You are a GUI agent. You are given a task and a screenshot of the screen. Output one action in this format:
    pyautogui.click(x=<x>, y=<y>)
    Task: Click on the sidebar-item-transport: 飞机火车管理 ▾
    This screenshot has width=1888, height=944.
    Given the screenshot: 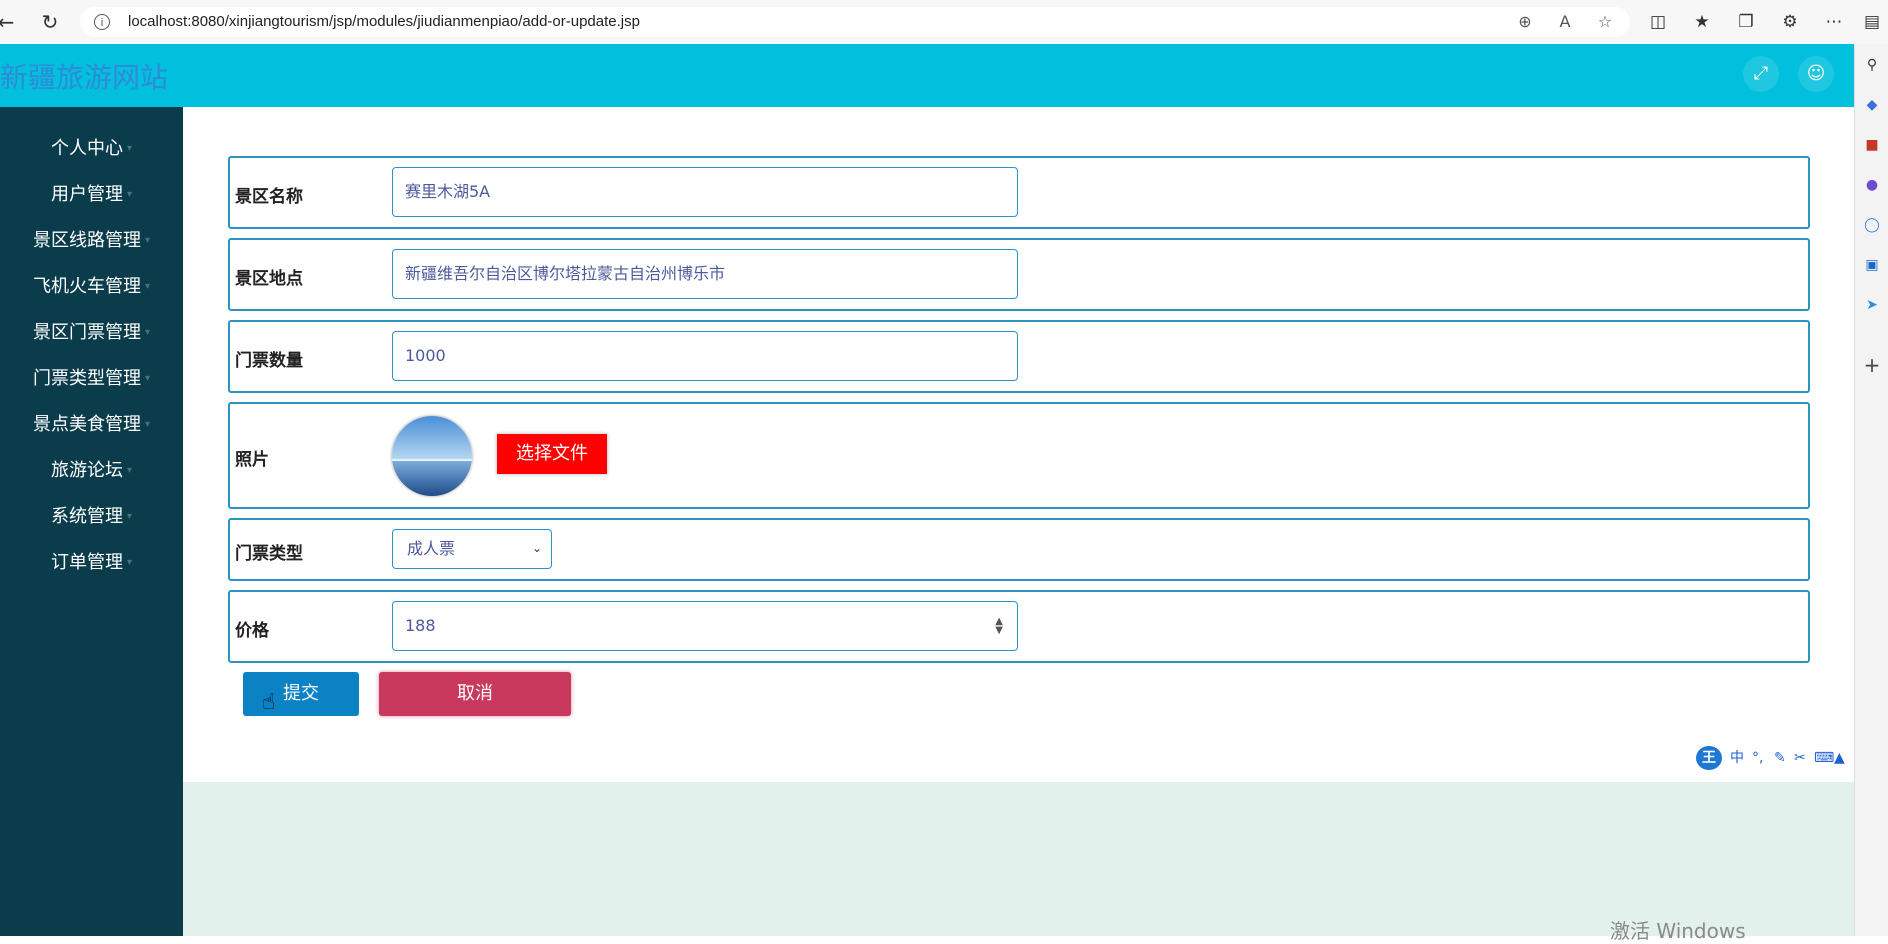 What is the action you would take?
    pyautogui.click(x=91, y=287)
    